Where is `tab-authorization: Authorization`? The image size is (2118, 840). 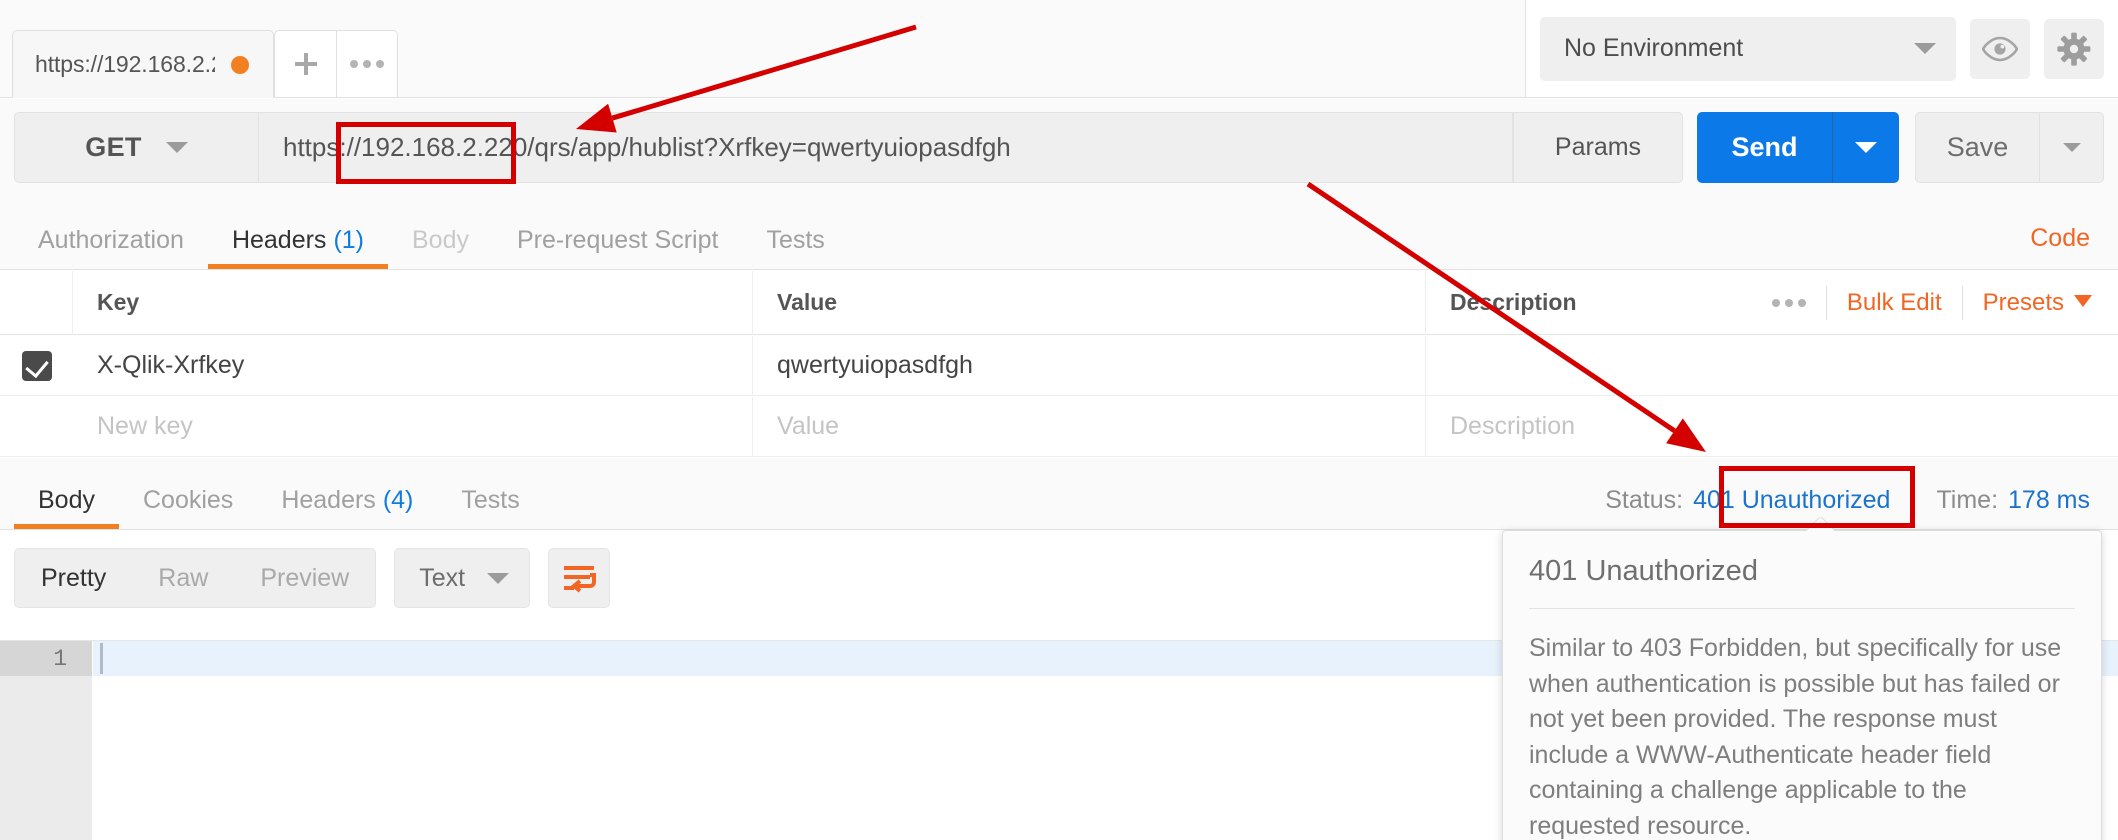
tab-authorization: Authorization is located at coordinates (111, 248).